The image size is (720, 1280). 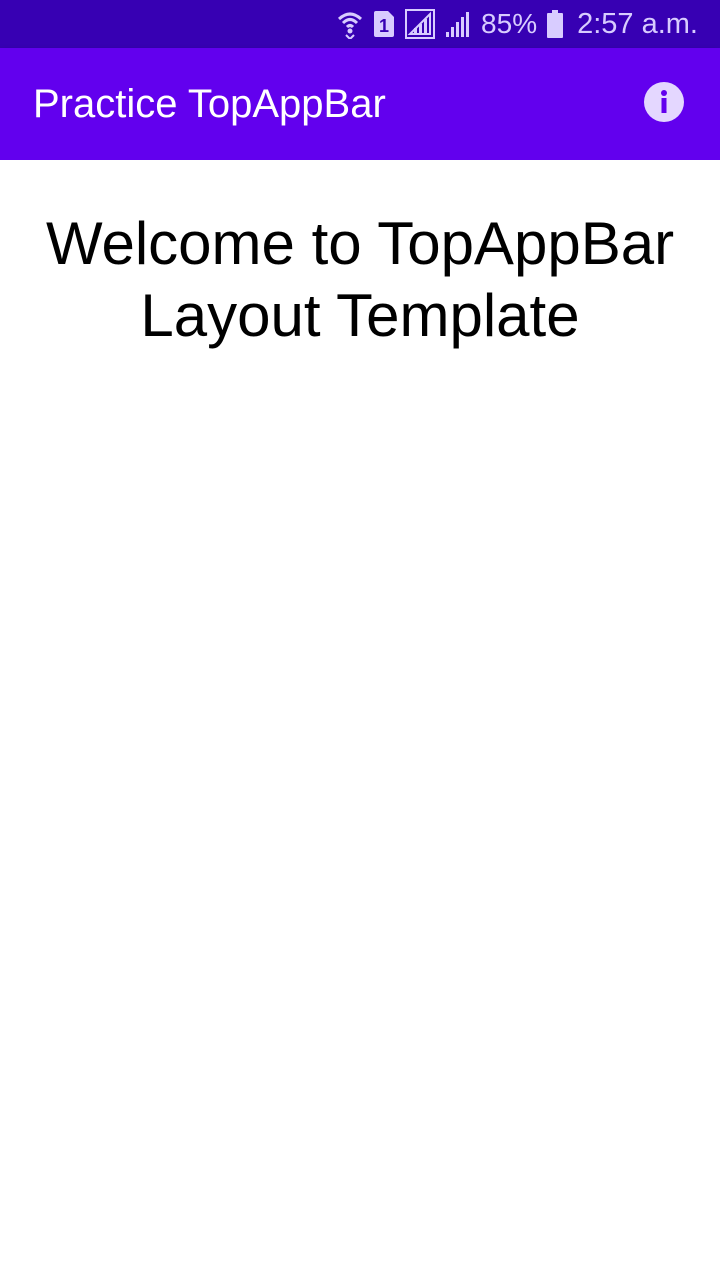 I want to click on top-app-bar: Practice TopAppBar, so click(x=360, y=104).